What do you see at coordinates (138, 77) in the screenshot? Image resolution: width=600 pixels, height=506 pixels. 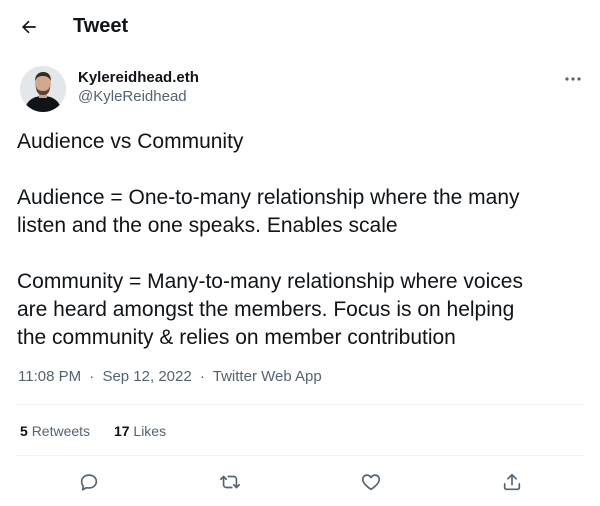 I see `author-display-name: Kylereidhead.eth` at bounding box center [138, 77].